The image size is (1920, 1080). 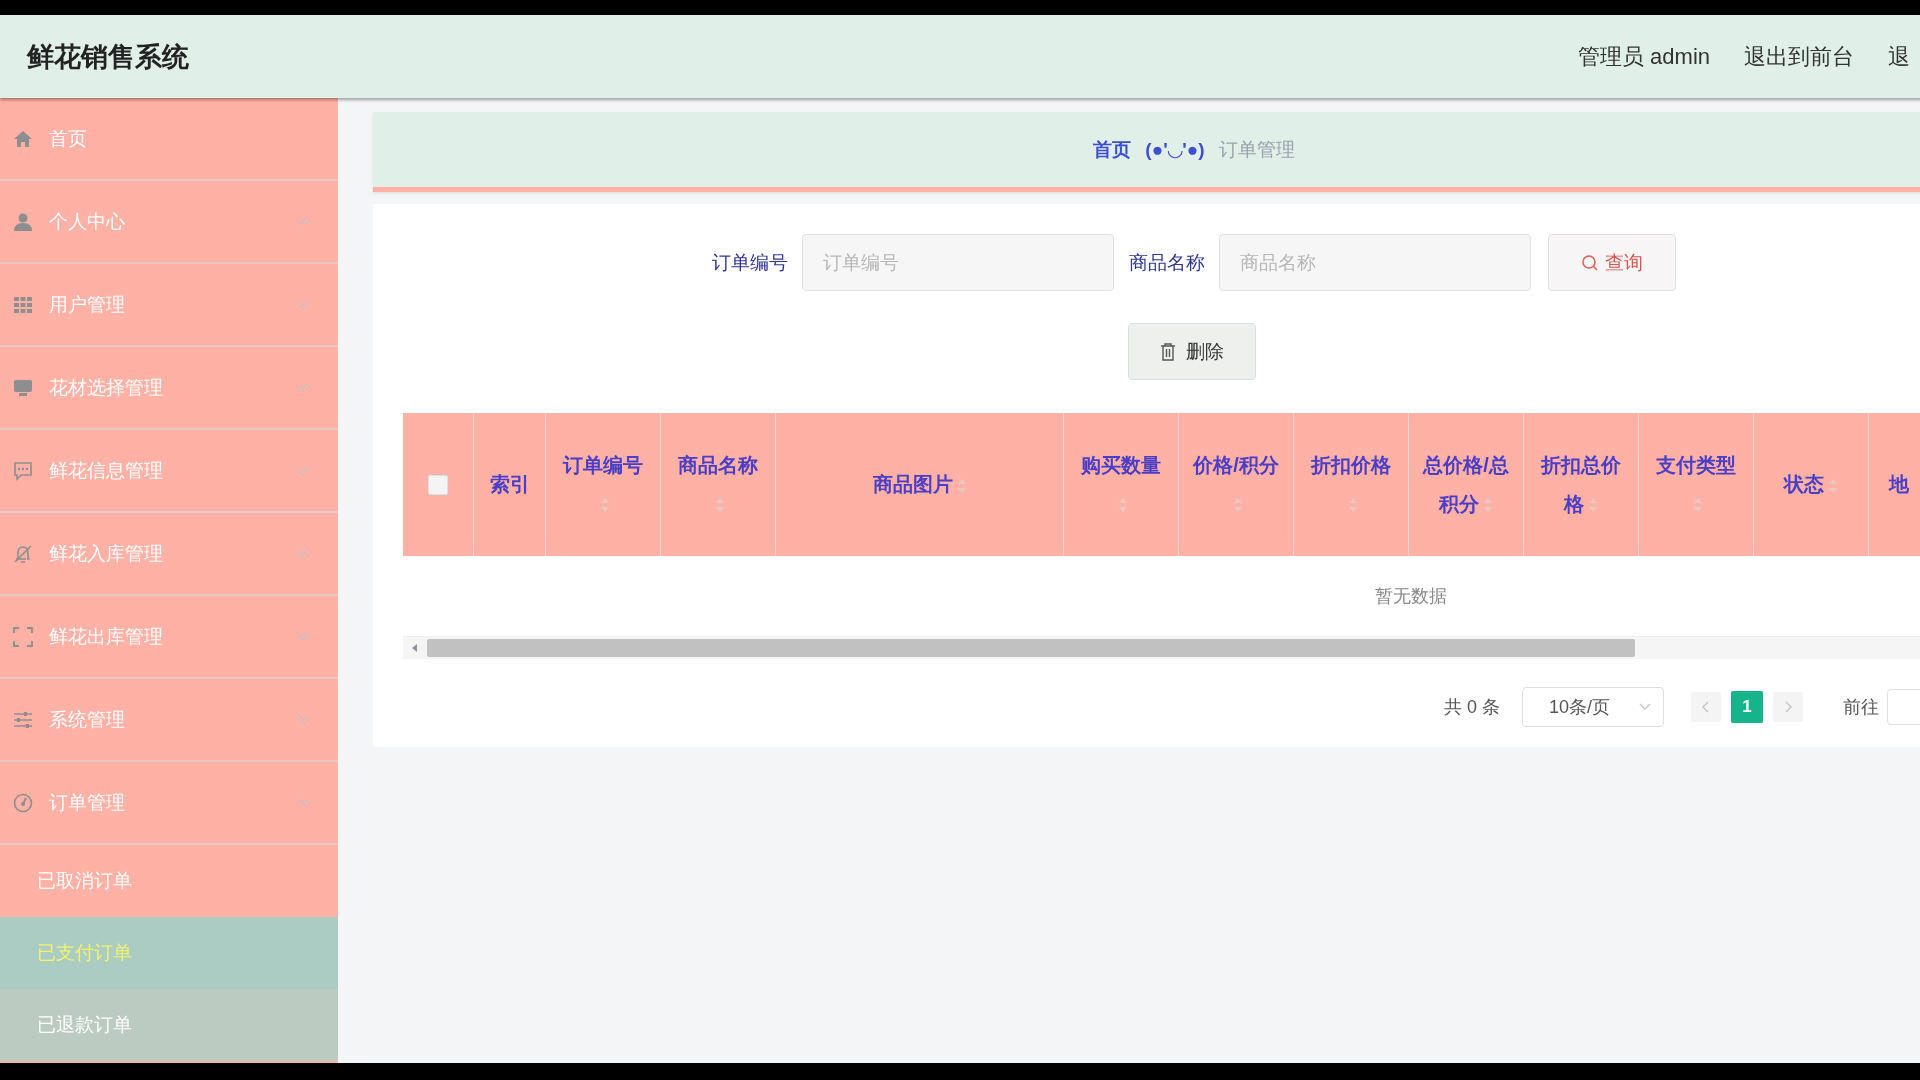 I want to click on menu-label: 鲜花入库管理, so click(x=106, y=553).